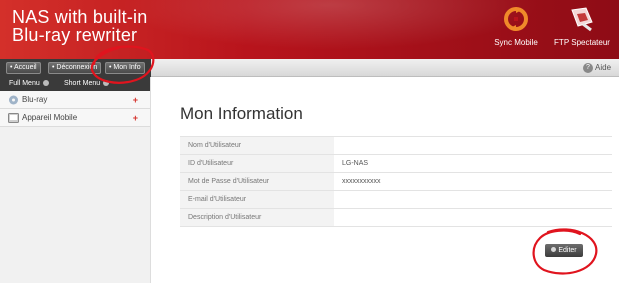 This screenshot has width=619, height=283. I want to click on app-title-line2: Blu-ray rewriter, so click(75, 35).